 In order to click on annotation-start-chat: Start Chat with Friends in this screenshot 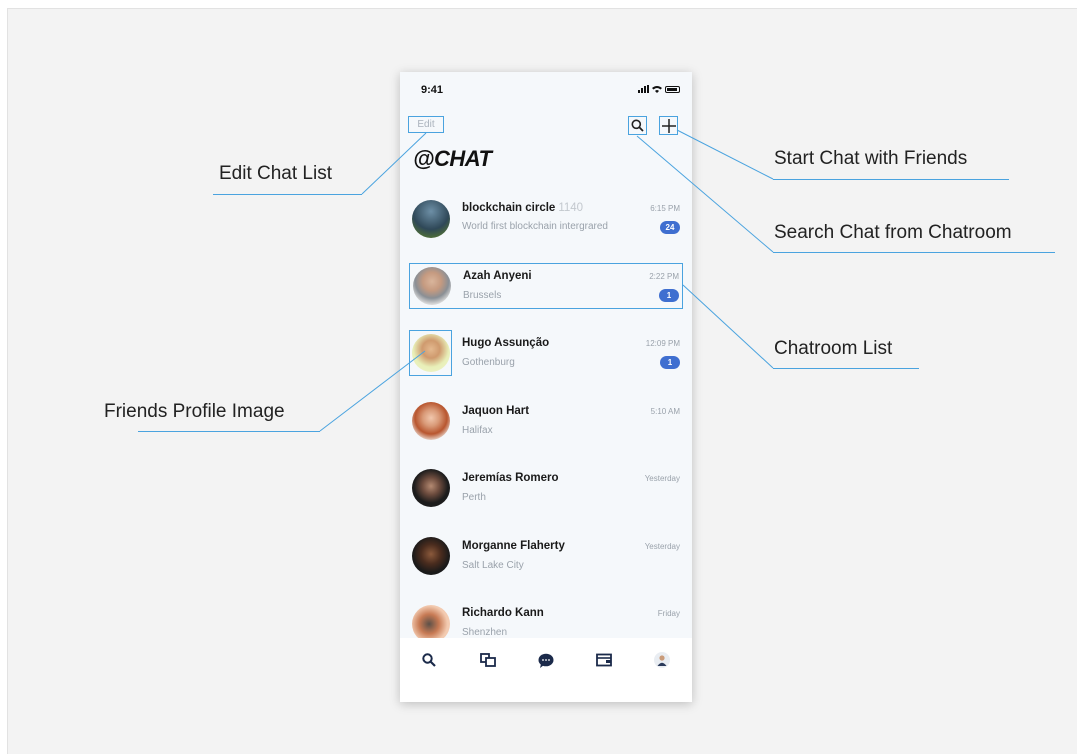, I will do `click(871, 158)`.